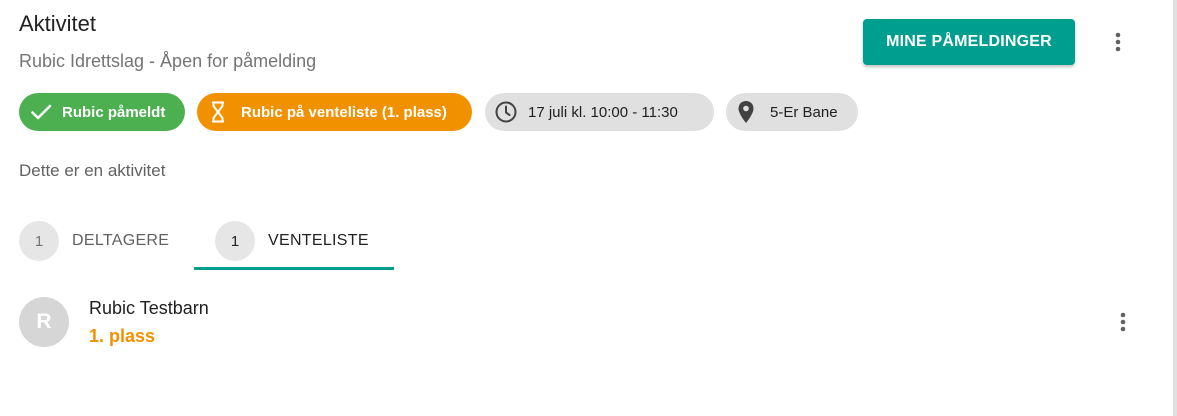 The image size is (1177, 416). I want to click on tab-label: DELTAGERE, so click(121, 240).